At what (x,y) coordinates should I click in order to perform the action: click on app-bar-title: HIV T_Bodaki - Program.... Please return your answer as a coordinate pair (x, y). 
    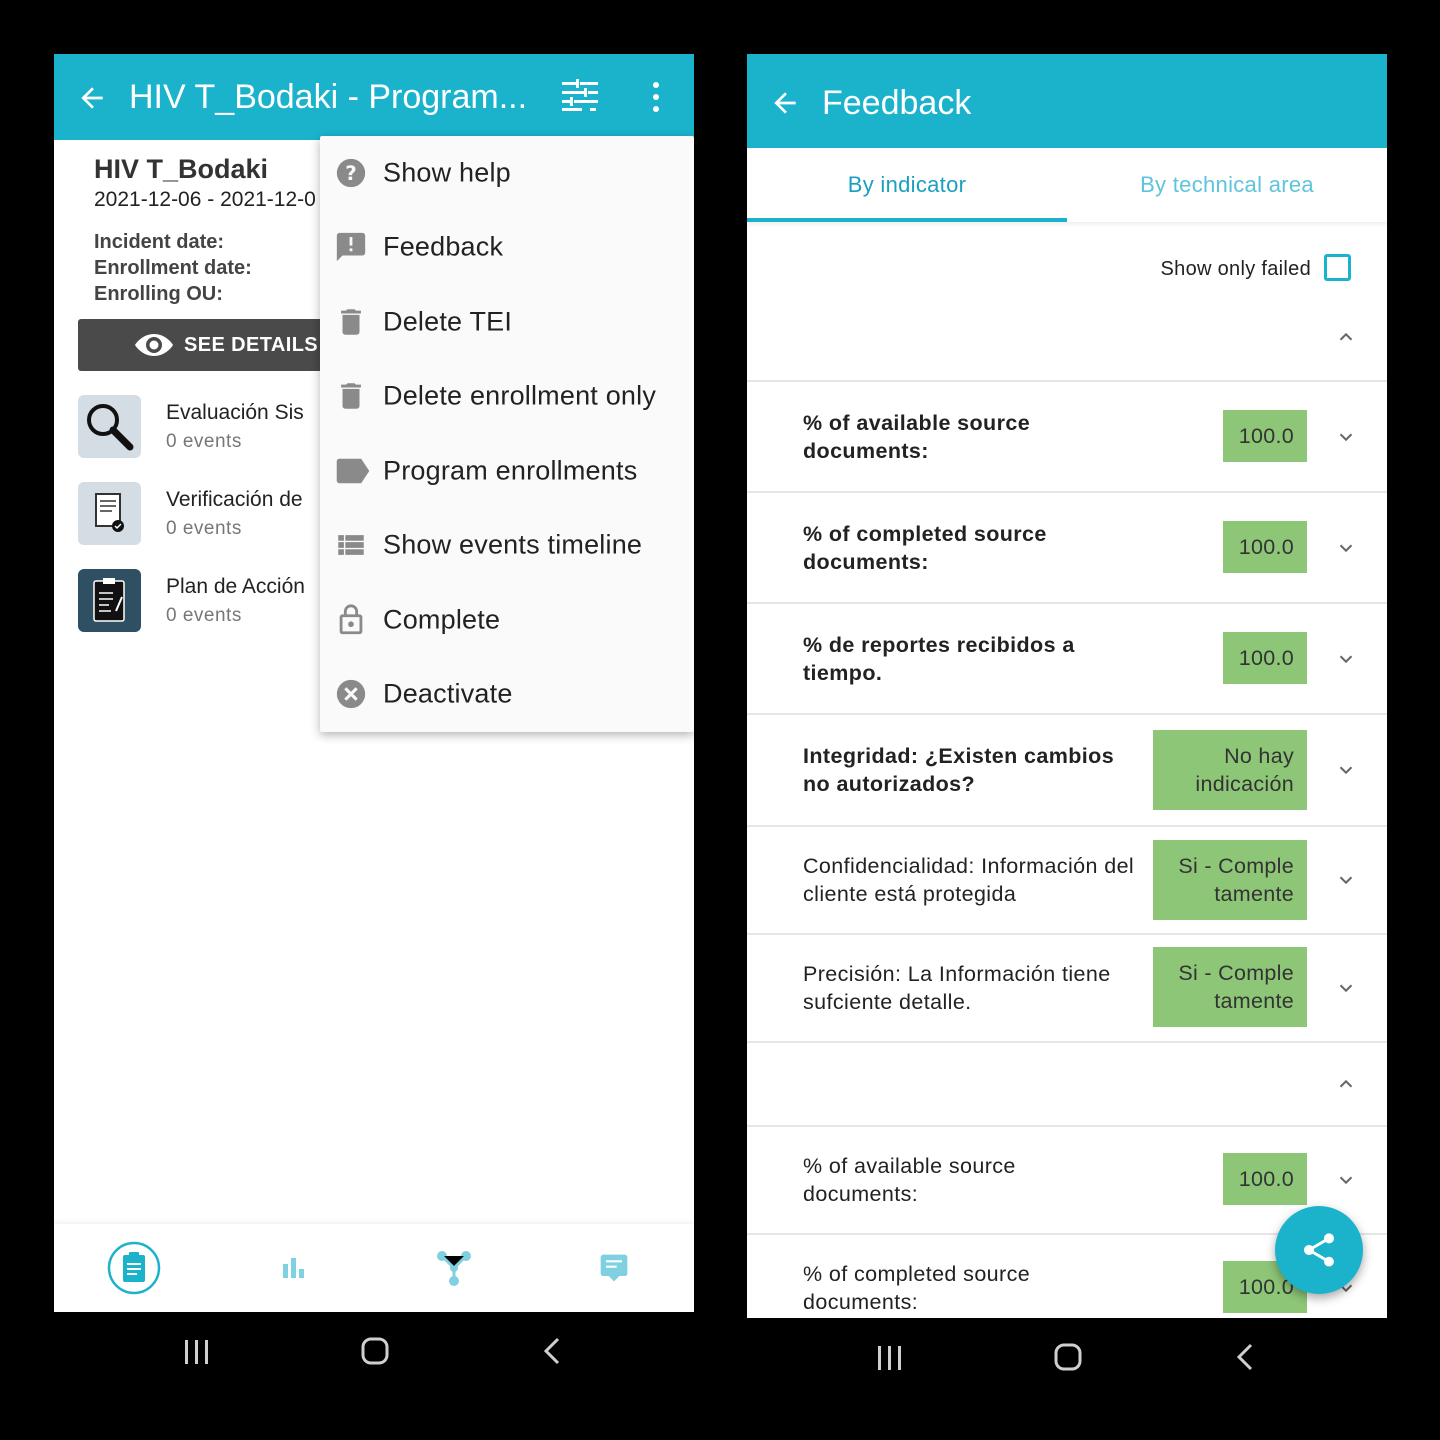
    Looking at the image, I should click on (328, 97).